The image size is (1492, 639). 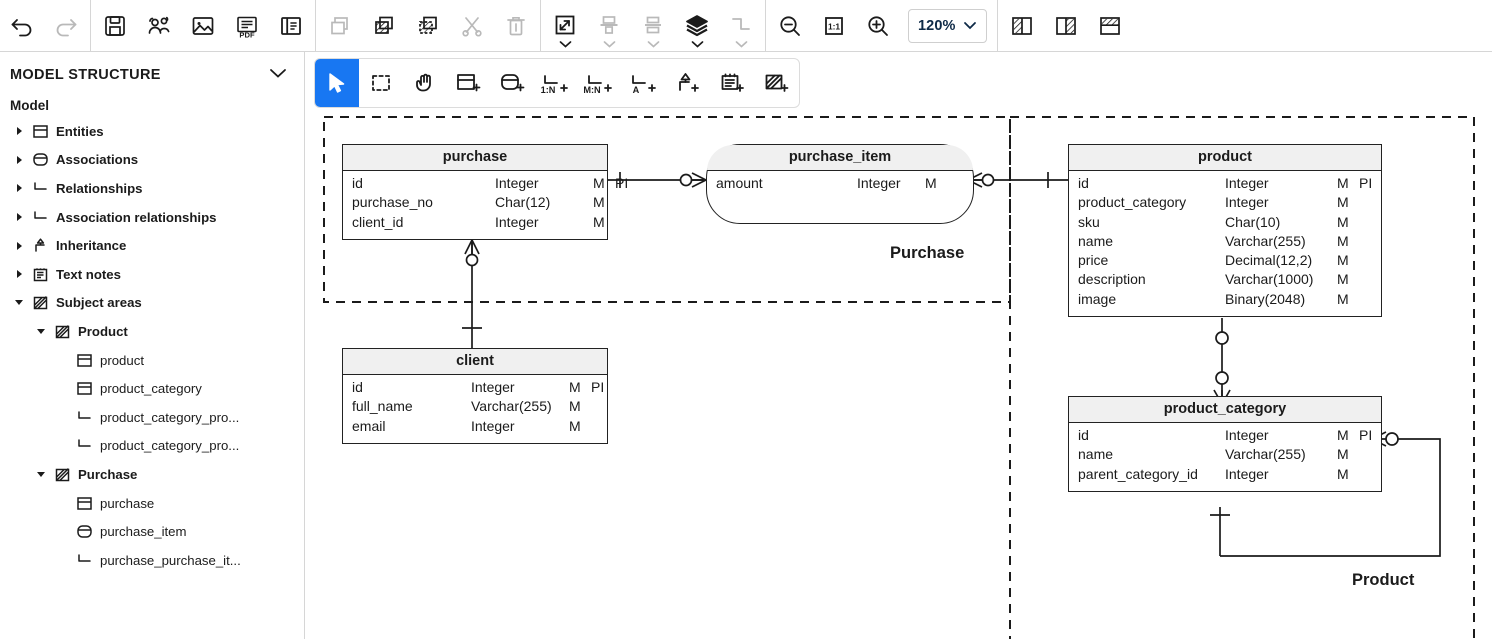 I want to click on entity-purchase-item: purchase_item amount Integer M, so click(x=840, y=184).